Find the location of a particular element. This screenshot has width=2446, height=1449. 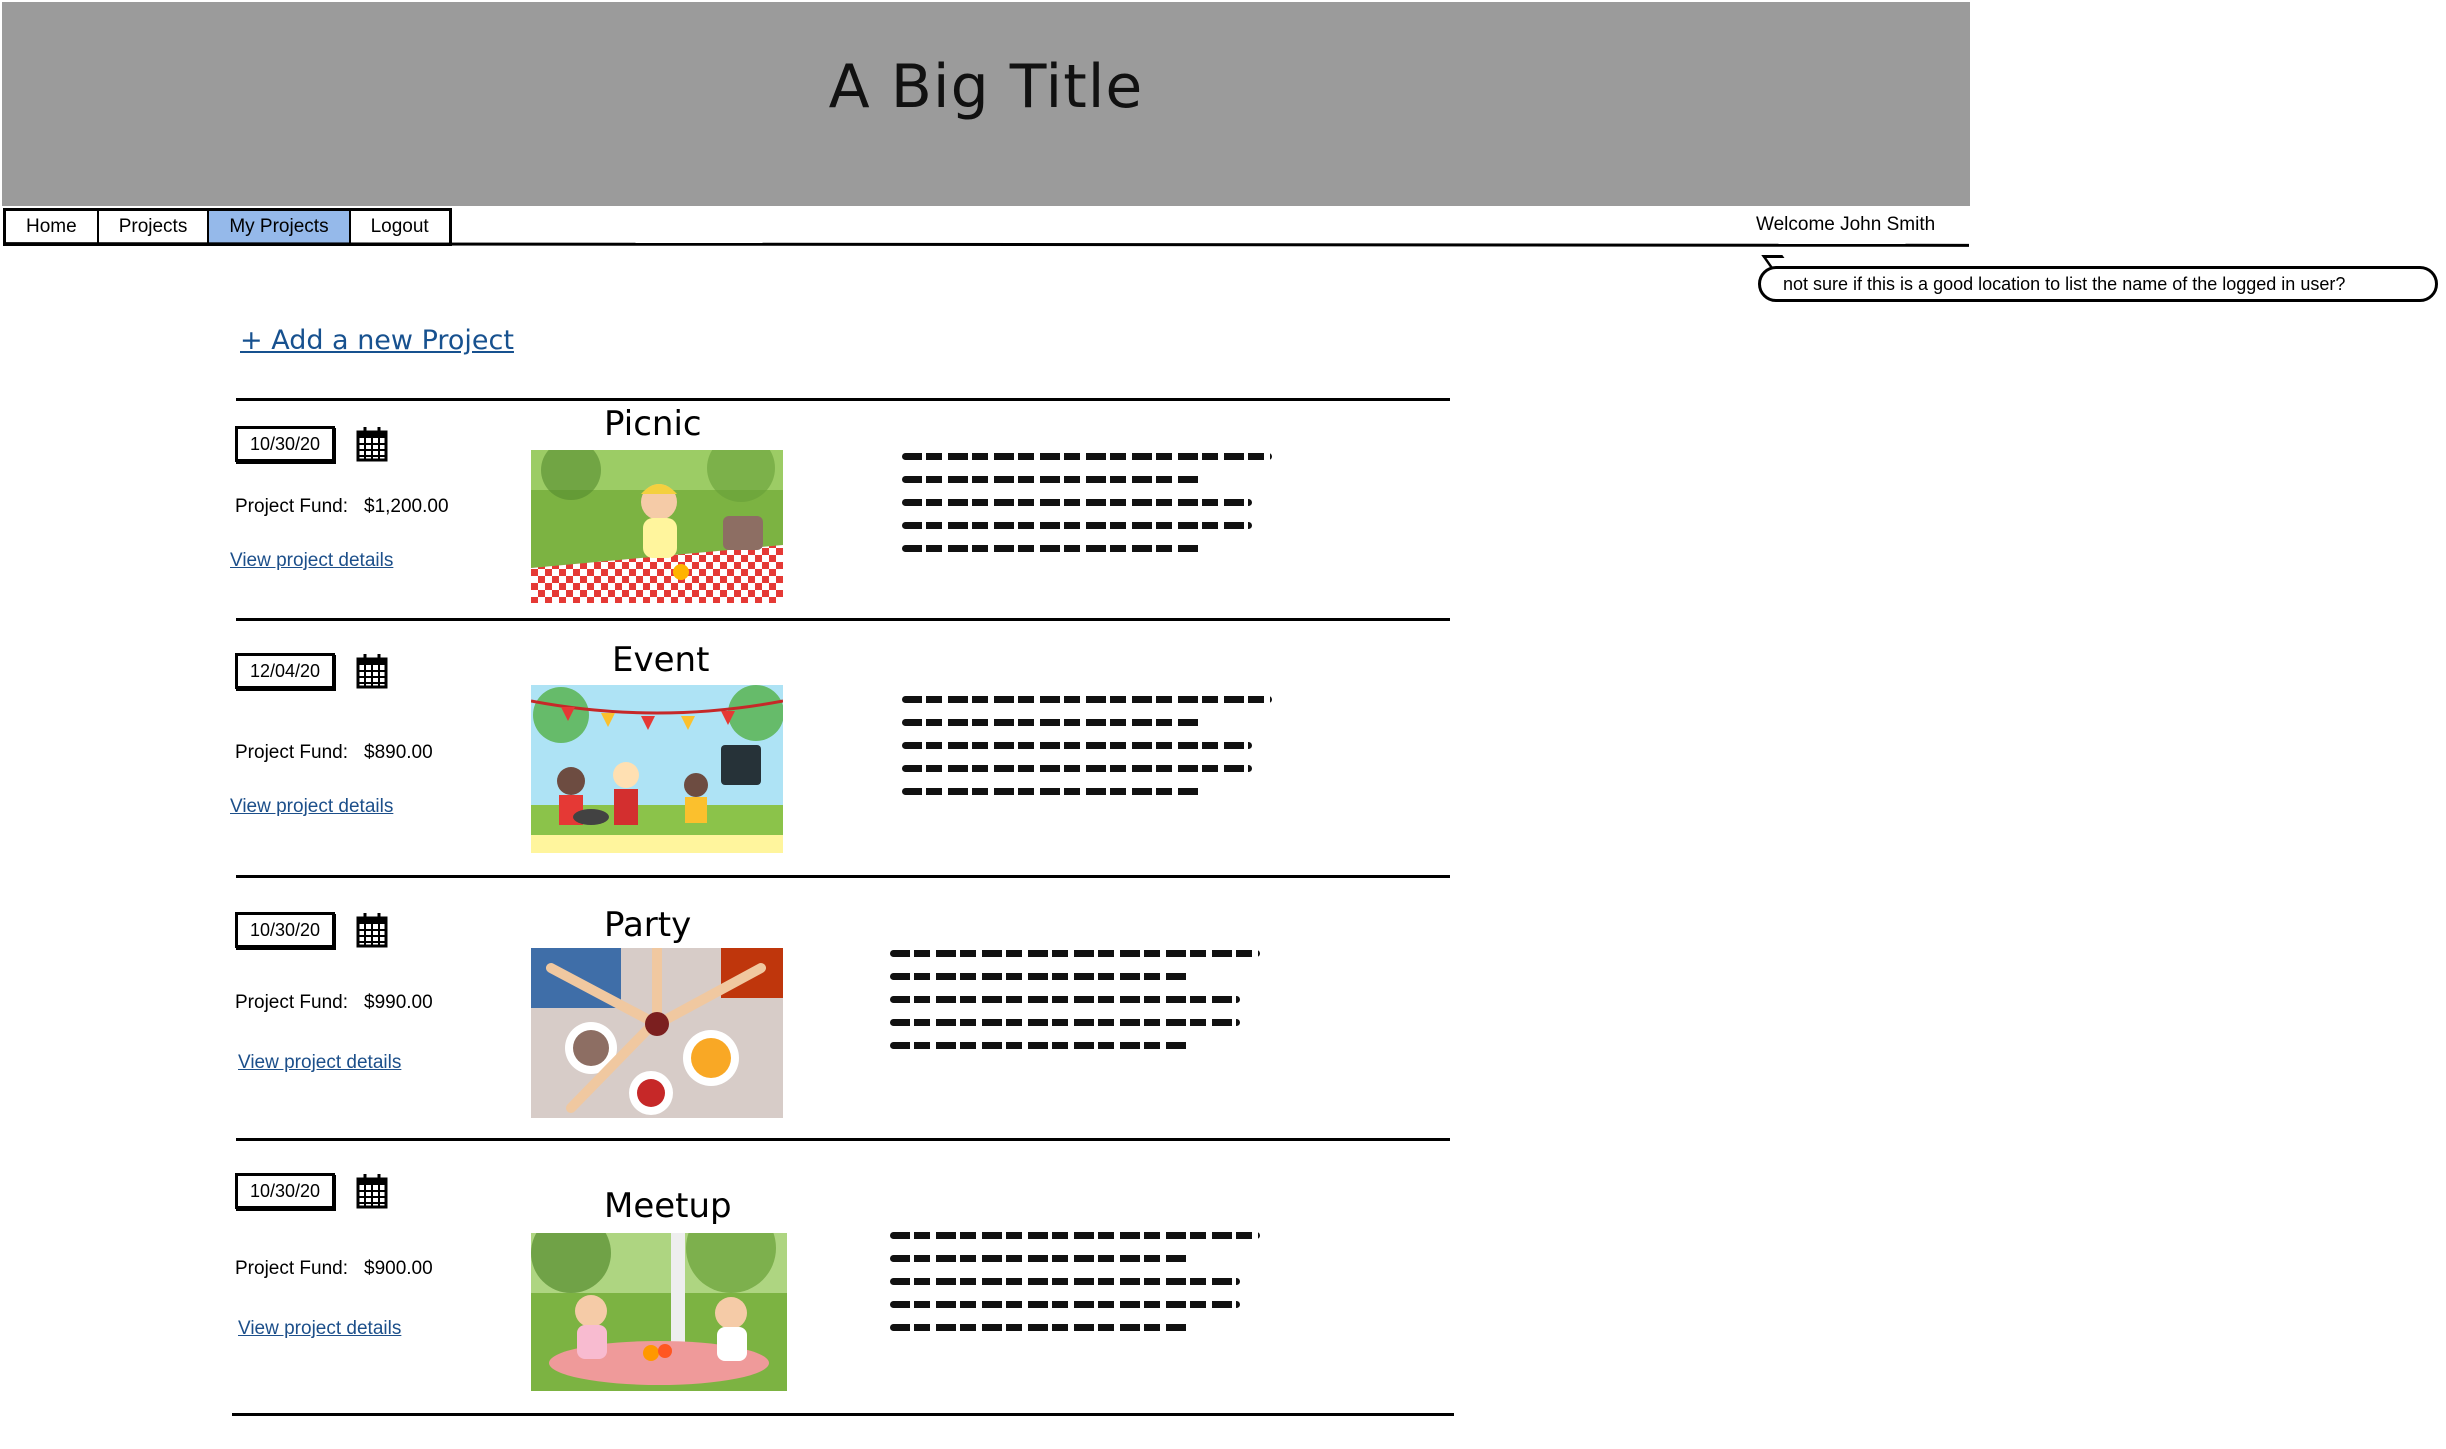

project-fund: Project Fund: $1,200.00 is located at coordinates (342, 507).